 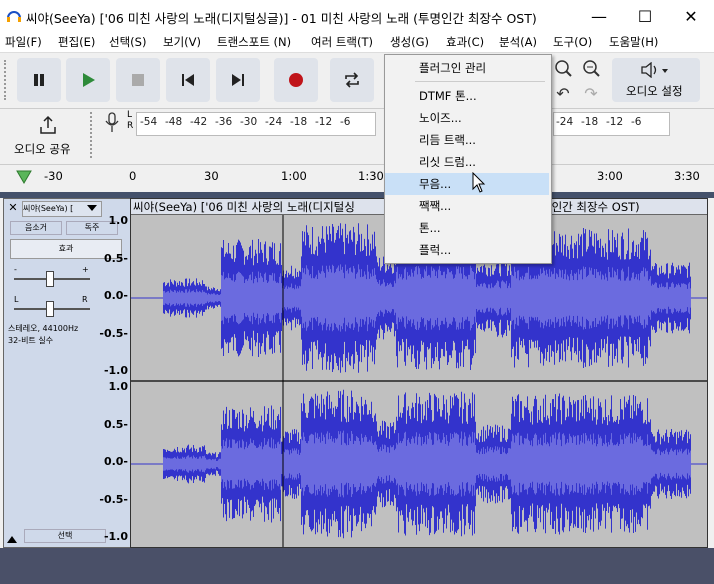 What do you see at coordinates (76, 42) in the screenshot?
I see `menu-edit: 편집(E)` at bounding box center [76, 42].